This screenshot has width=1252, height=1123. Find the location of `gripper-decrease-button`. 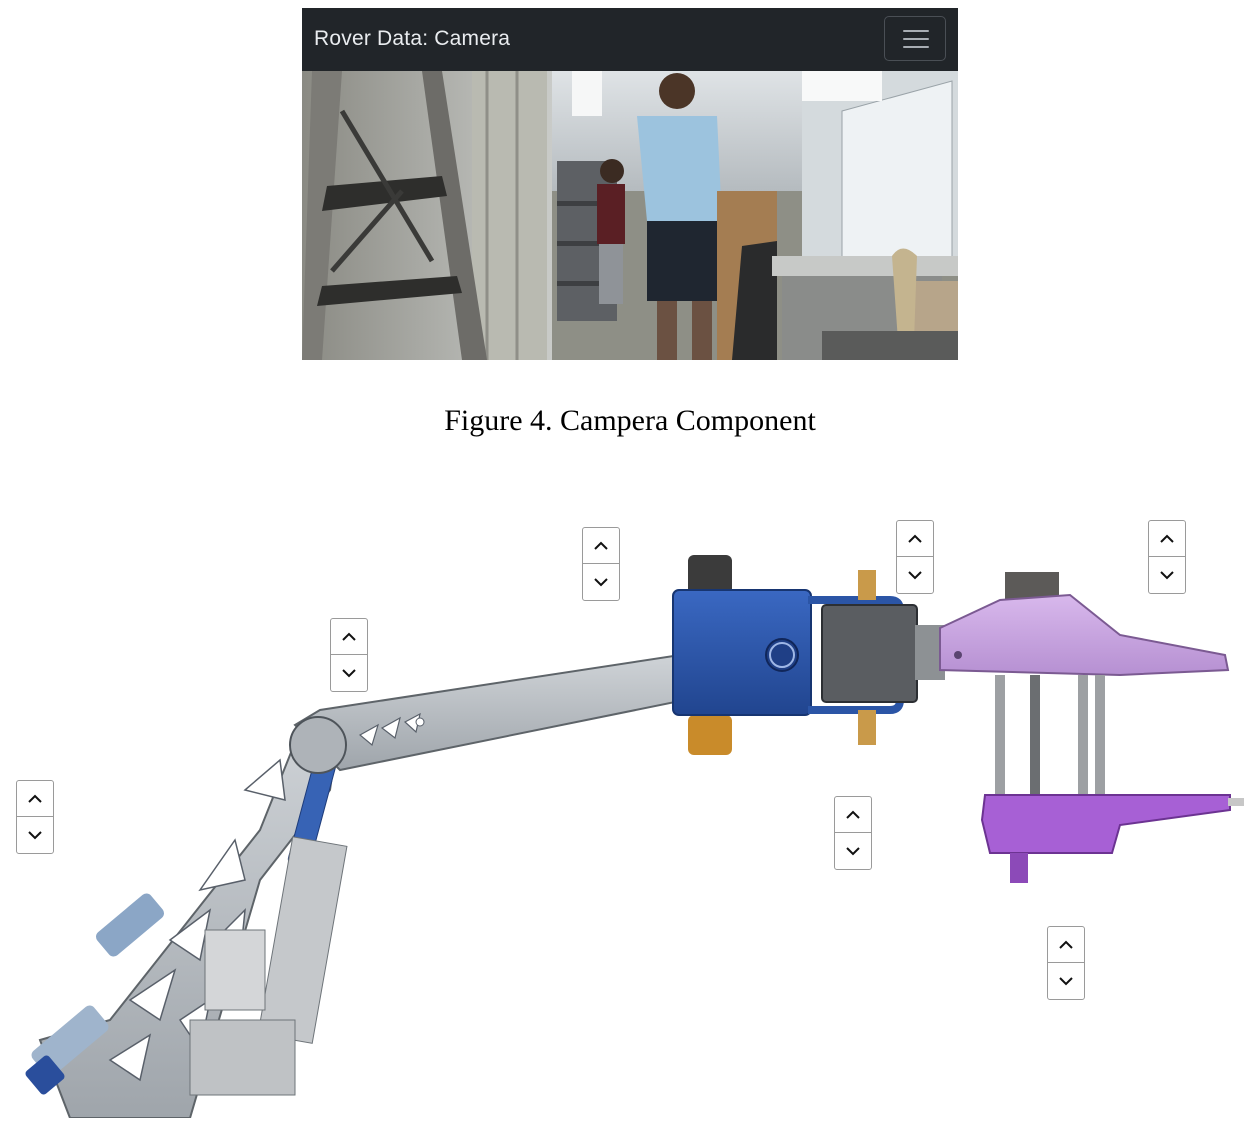

gripper-decrease-button is located at coordinates (1167, 575).